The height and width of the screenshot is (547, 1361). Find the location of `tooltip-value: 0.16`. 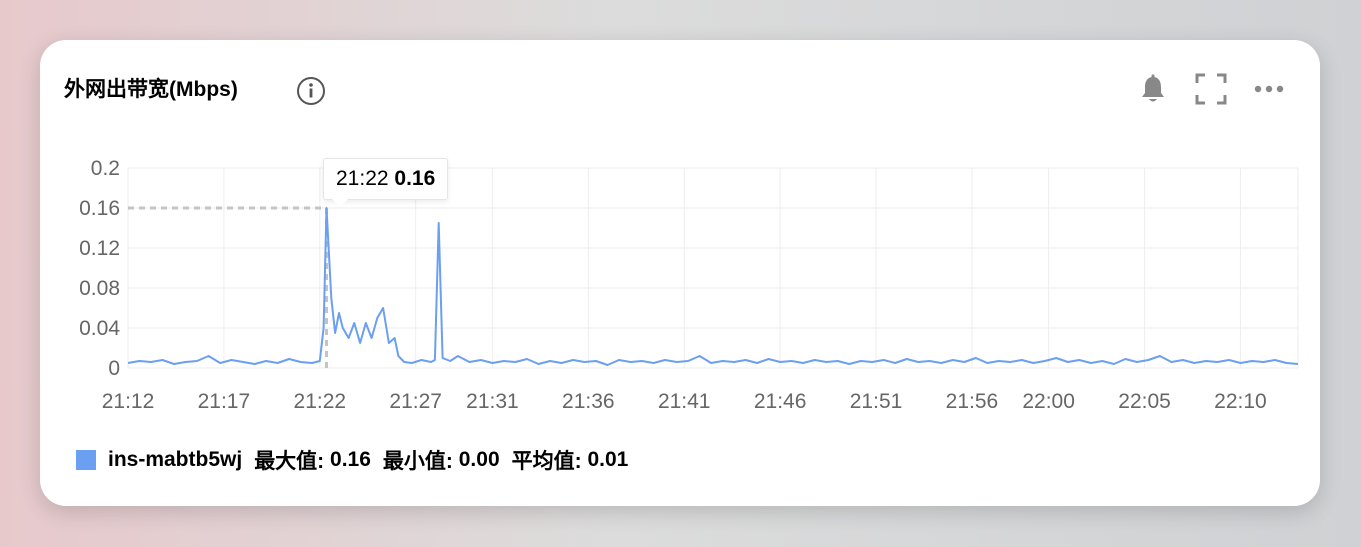

tooltip-value: 0.16 is located at coordinates (415, 178).